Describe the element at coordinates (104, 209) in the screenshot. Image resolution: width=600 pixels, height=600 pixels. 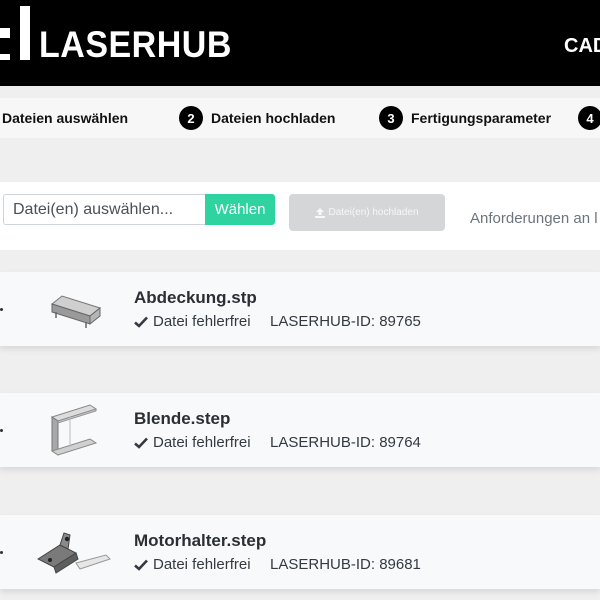
I see `file-select-input` at that location.